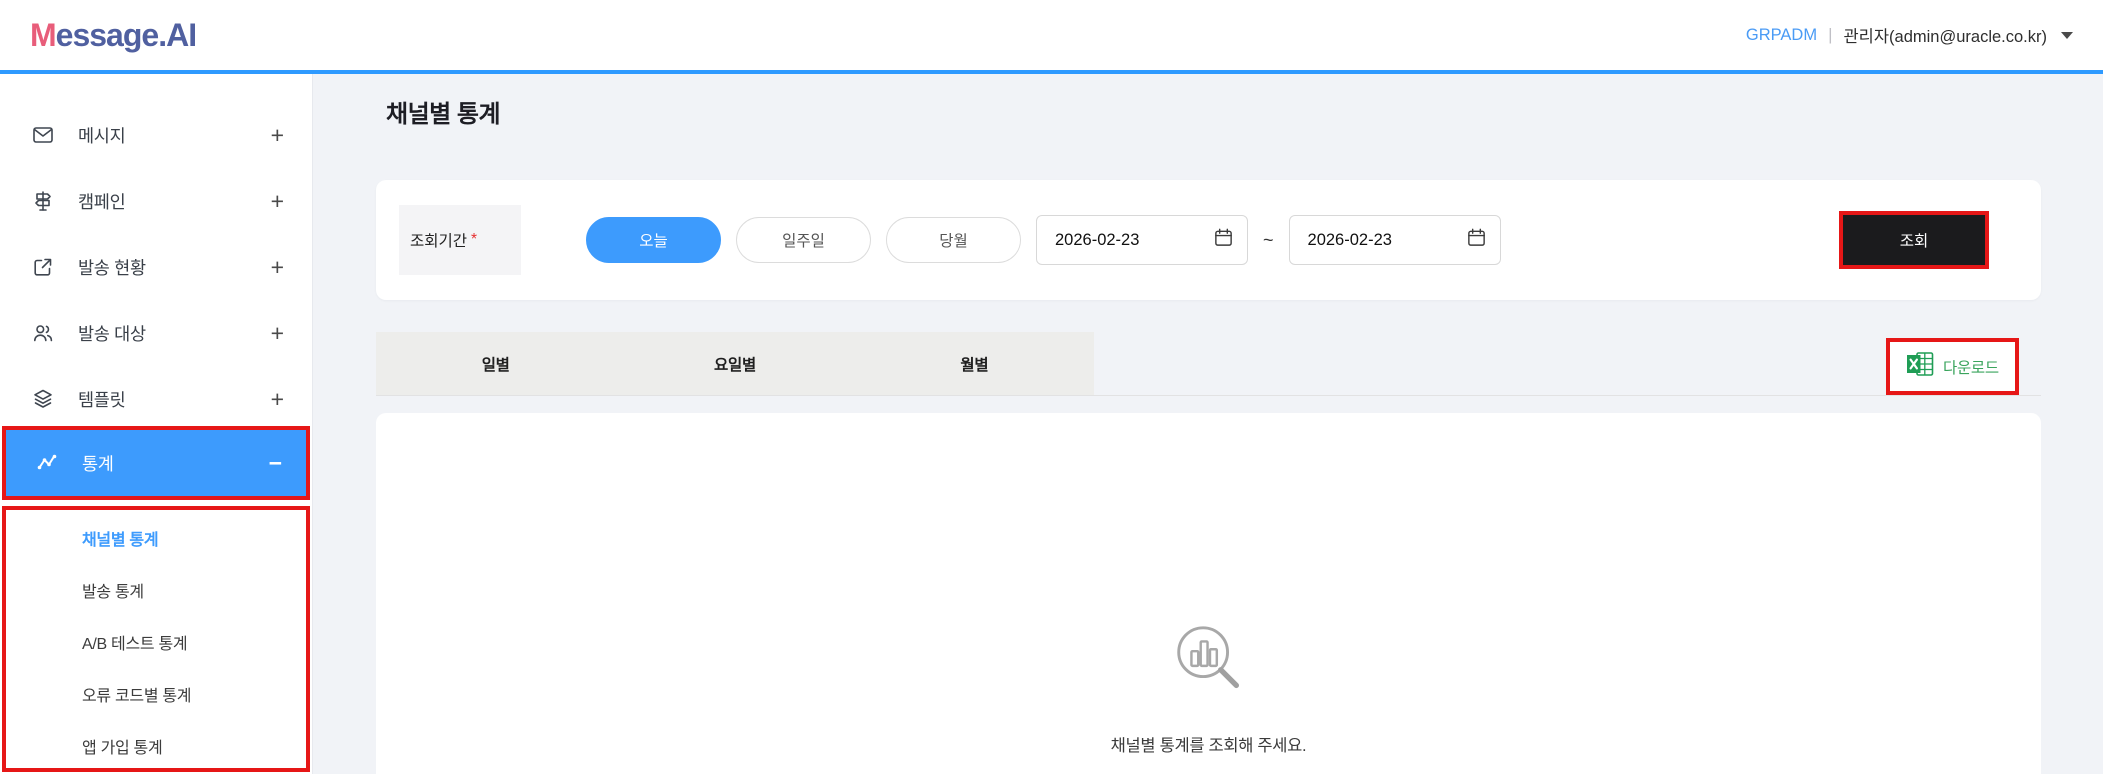 The height and width of the screenshot is (774, 2103). I want to click on group-code: GRPADM, so click(1781, 34).